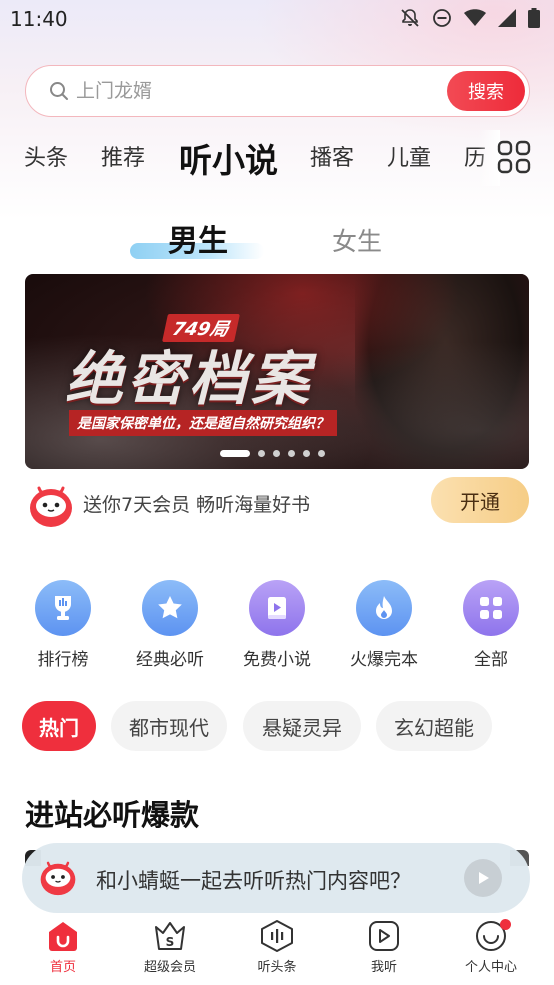 The image size is (554, 985). I want to click on nav-audio-headlines: 听头条, so click(277, 951).